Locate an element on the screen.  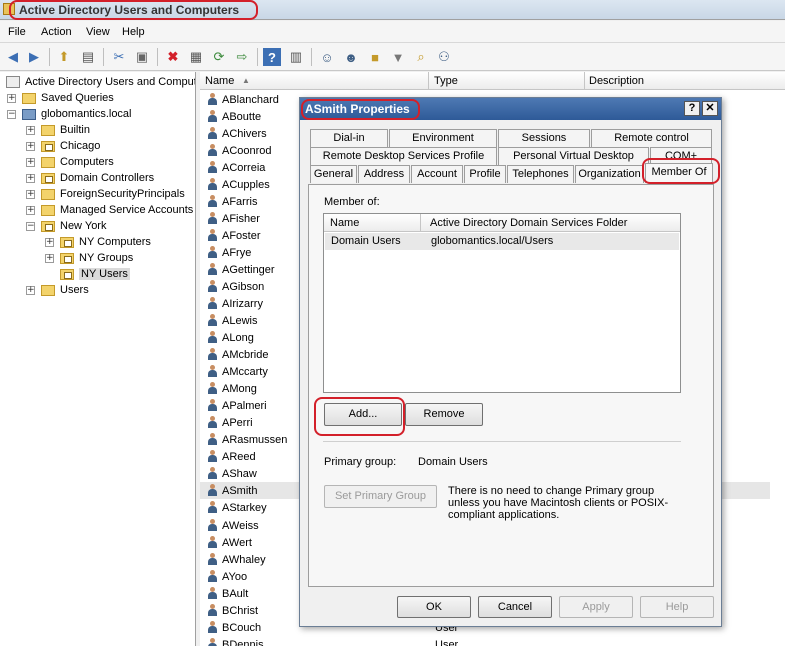
tab-personal-virtual-desktop: Personal Virtual Desktop is located at coordinates (573, 156).